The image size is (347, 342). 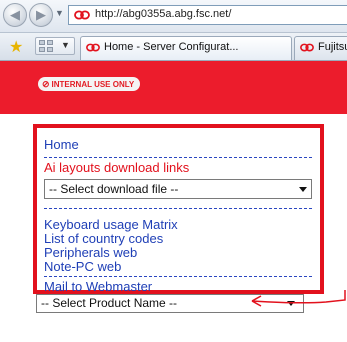 I want to click on navigation-bar: ◀ ▶ ▼ http://abg0355a.abg.fsc.net/, so click(x=173, y=16).